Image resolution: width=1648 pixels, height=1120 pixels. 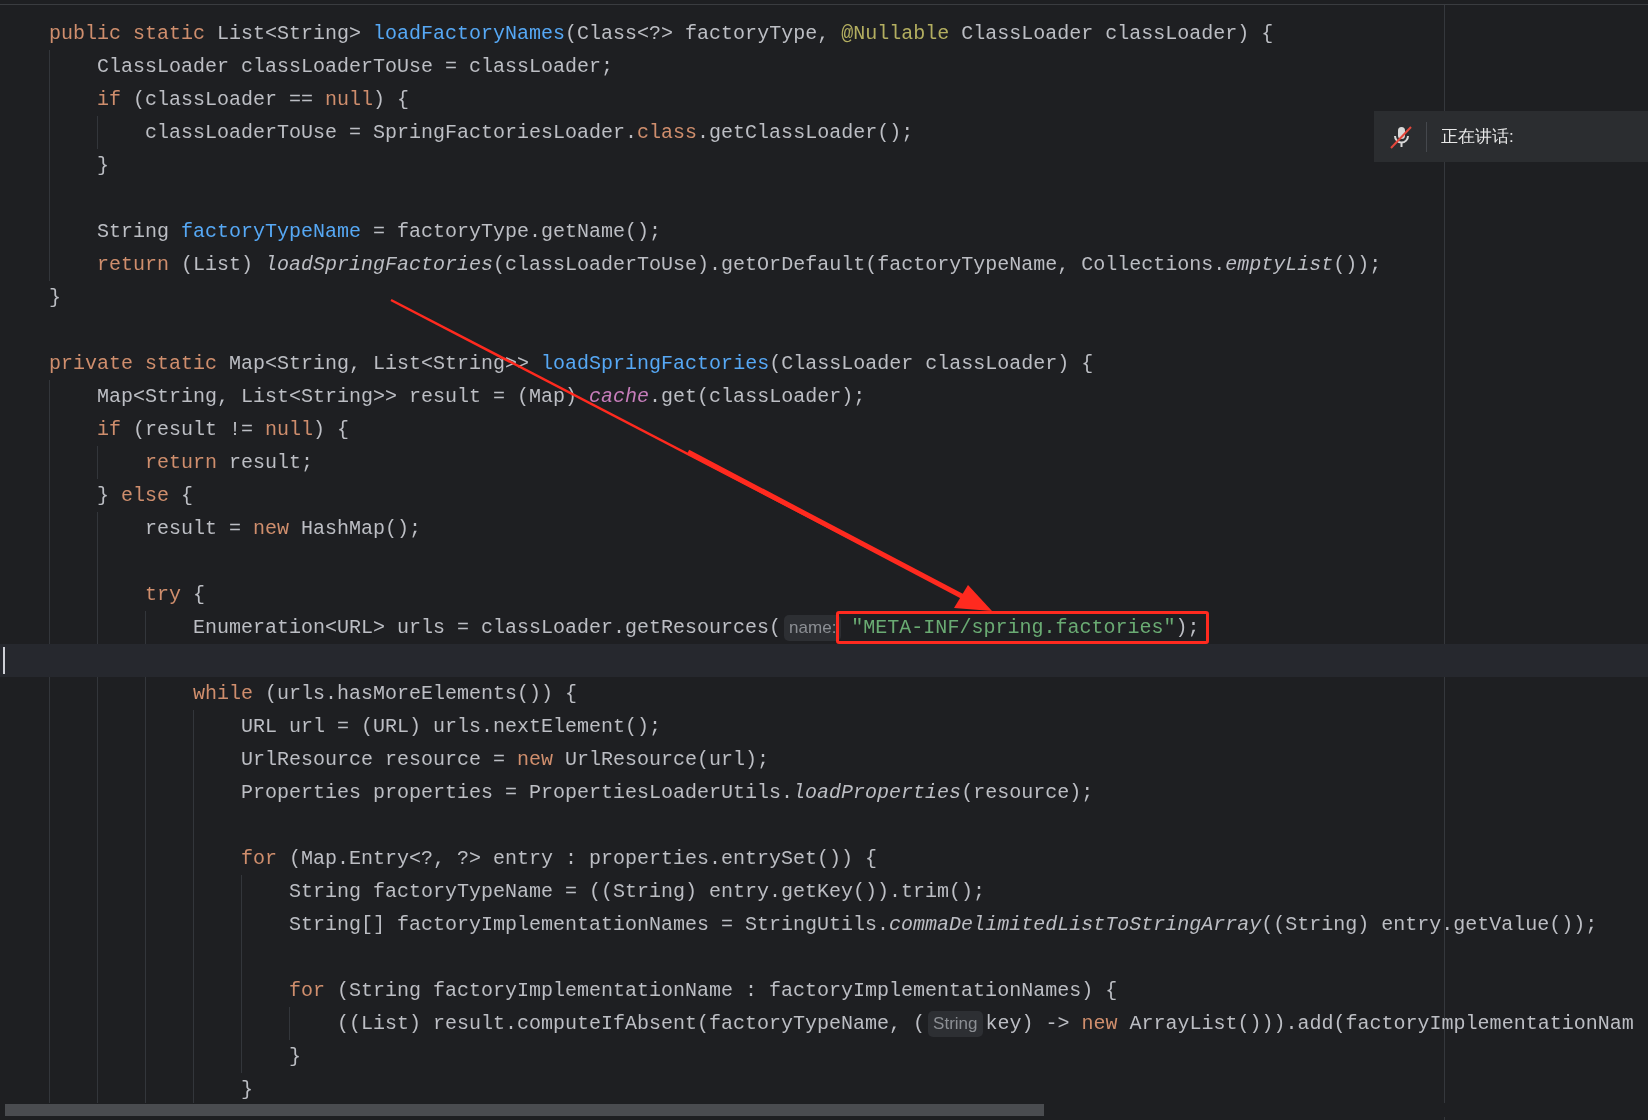 I want to click on code-text: Enumeration<URL> urls = classLoader.getResources(, so click(x=487, y=628).